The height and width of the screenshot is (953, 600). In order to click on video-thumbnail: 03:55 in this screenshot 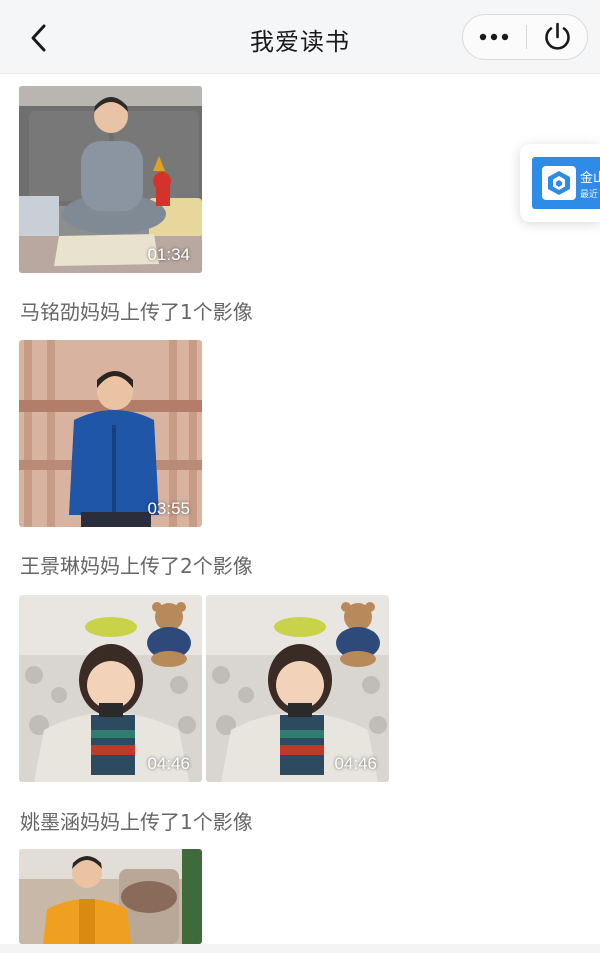, I will do `click(110, 433)`.